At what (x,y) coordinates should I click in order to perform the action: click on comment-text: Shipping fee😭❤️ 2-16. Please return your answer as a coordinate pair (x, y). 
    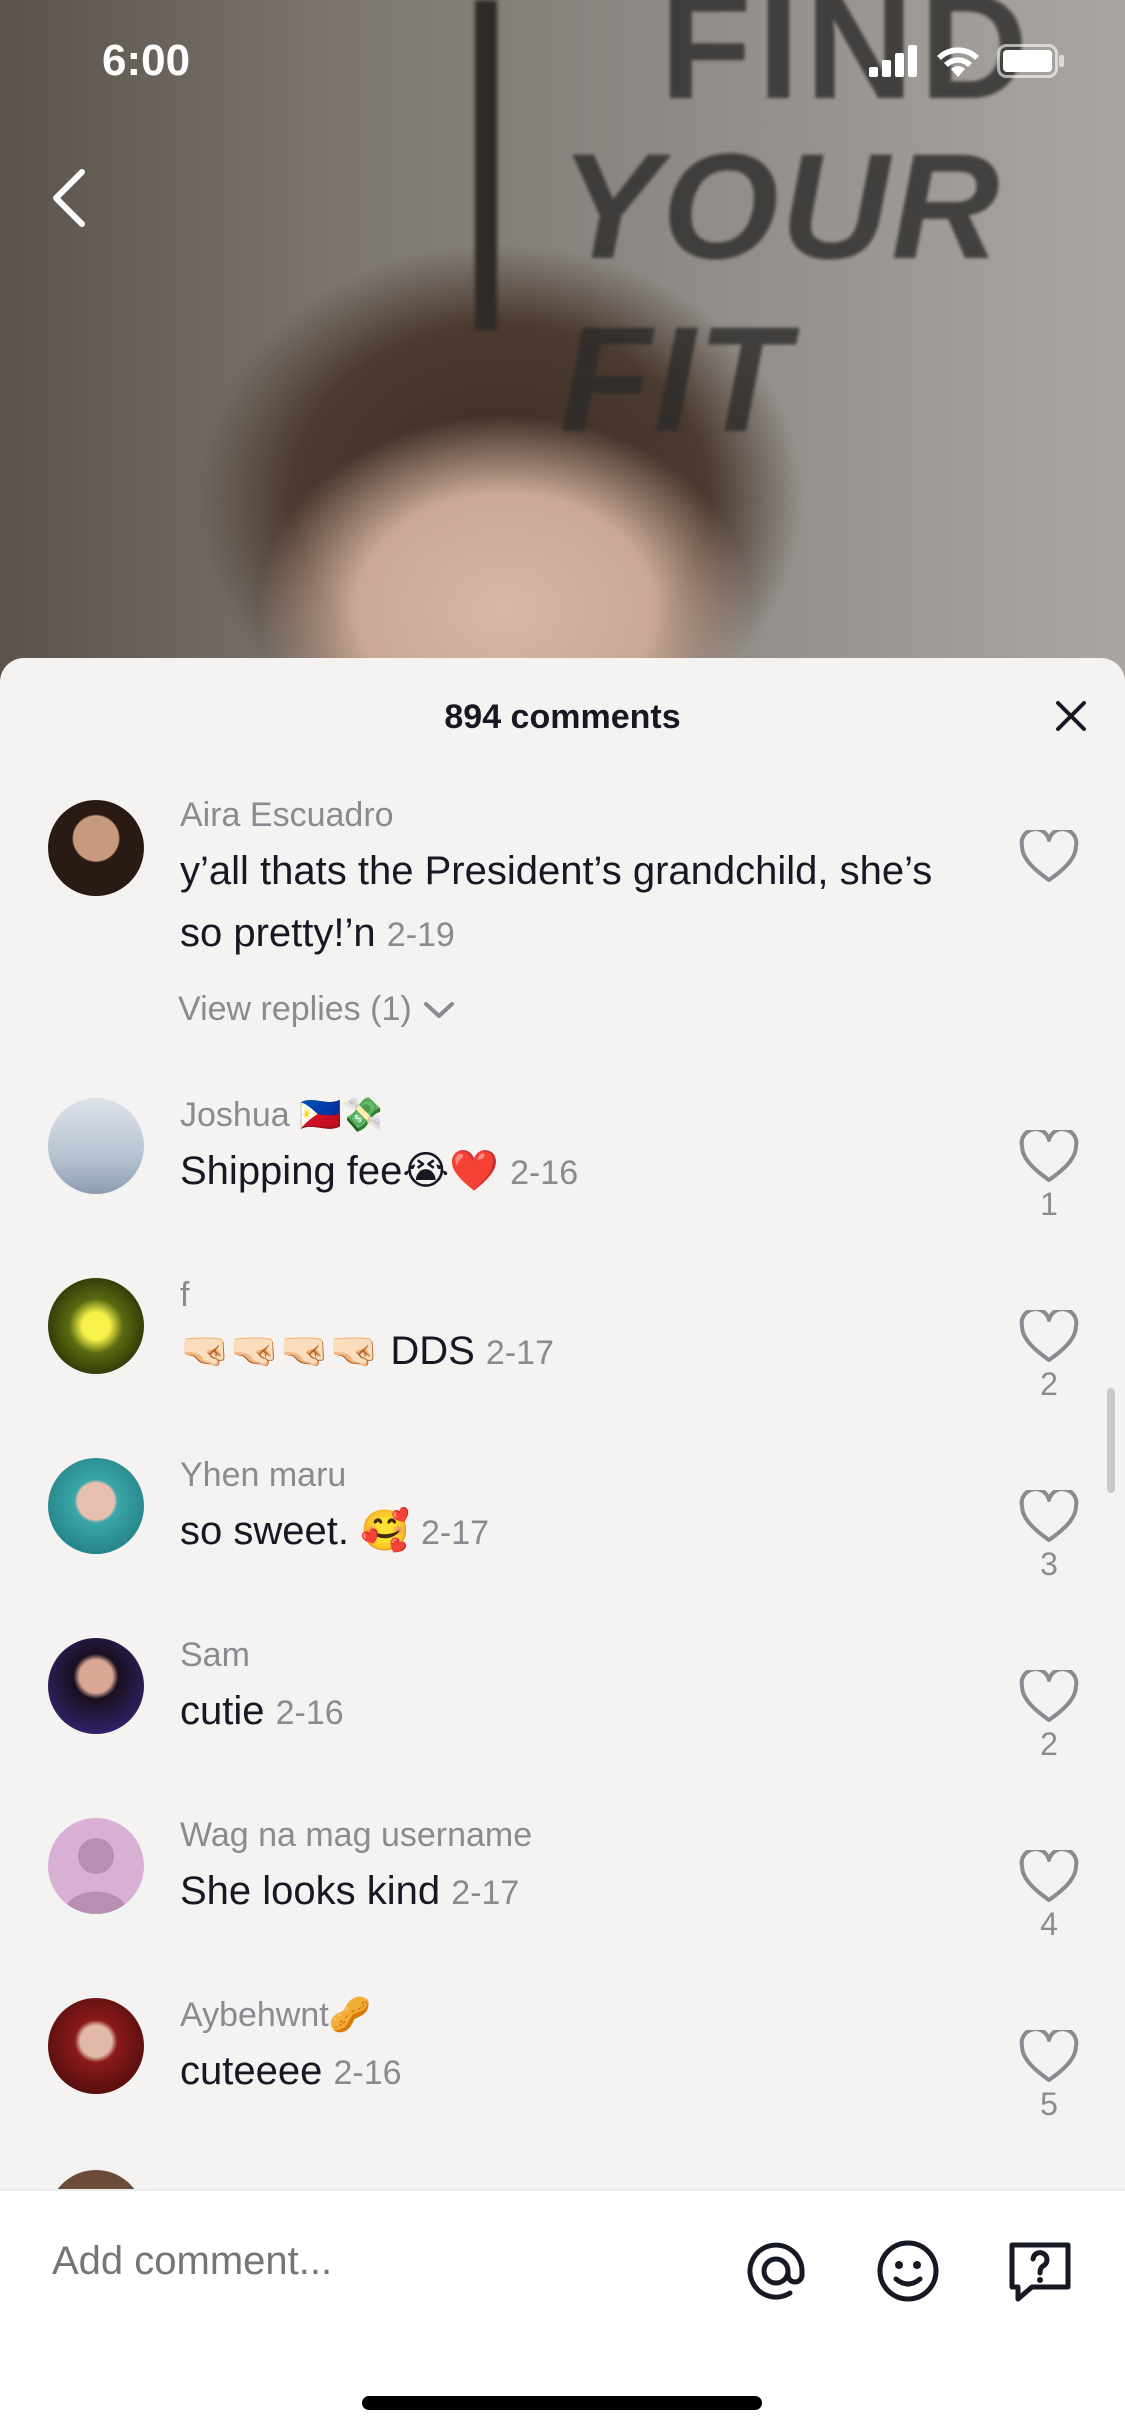
    Looking at the image, I should click on (570, 1172).